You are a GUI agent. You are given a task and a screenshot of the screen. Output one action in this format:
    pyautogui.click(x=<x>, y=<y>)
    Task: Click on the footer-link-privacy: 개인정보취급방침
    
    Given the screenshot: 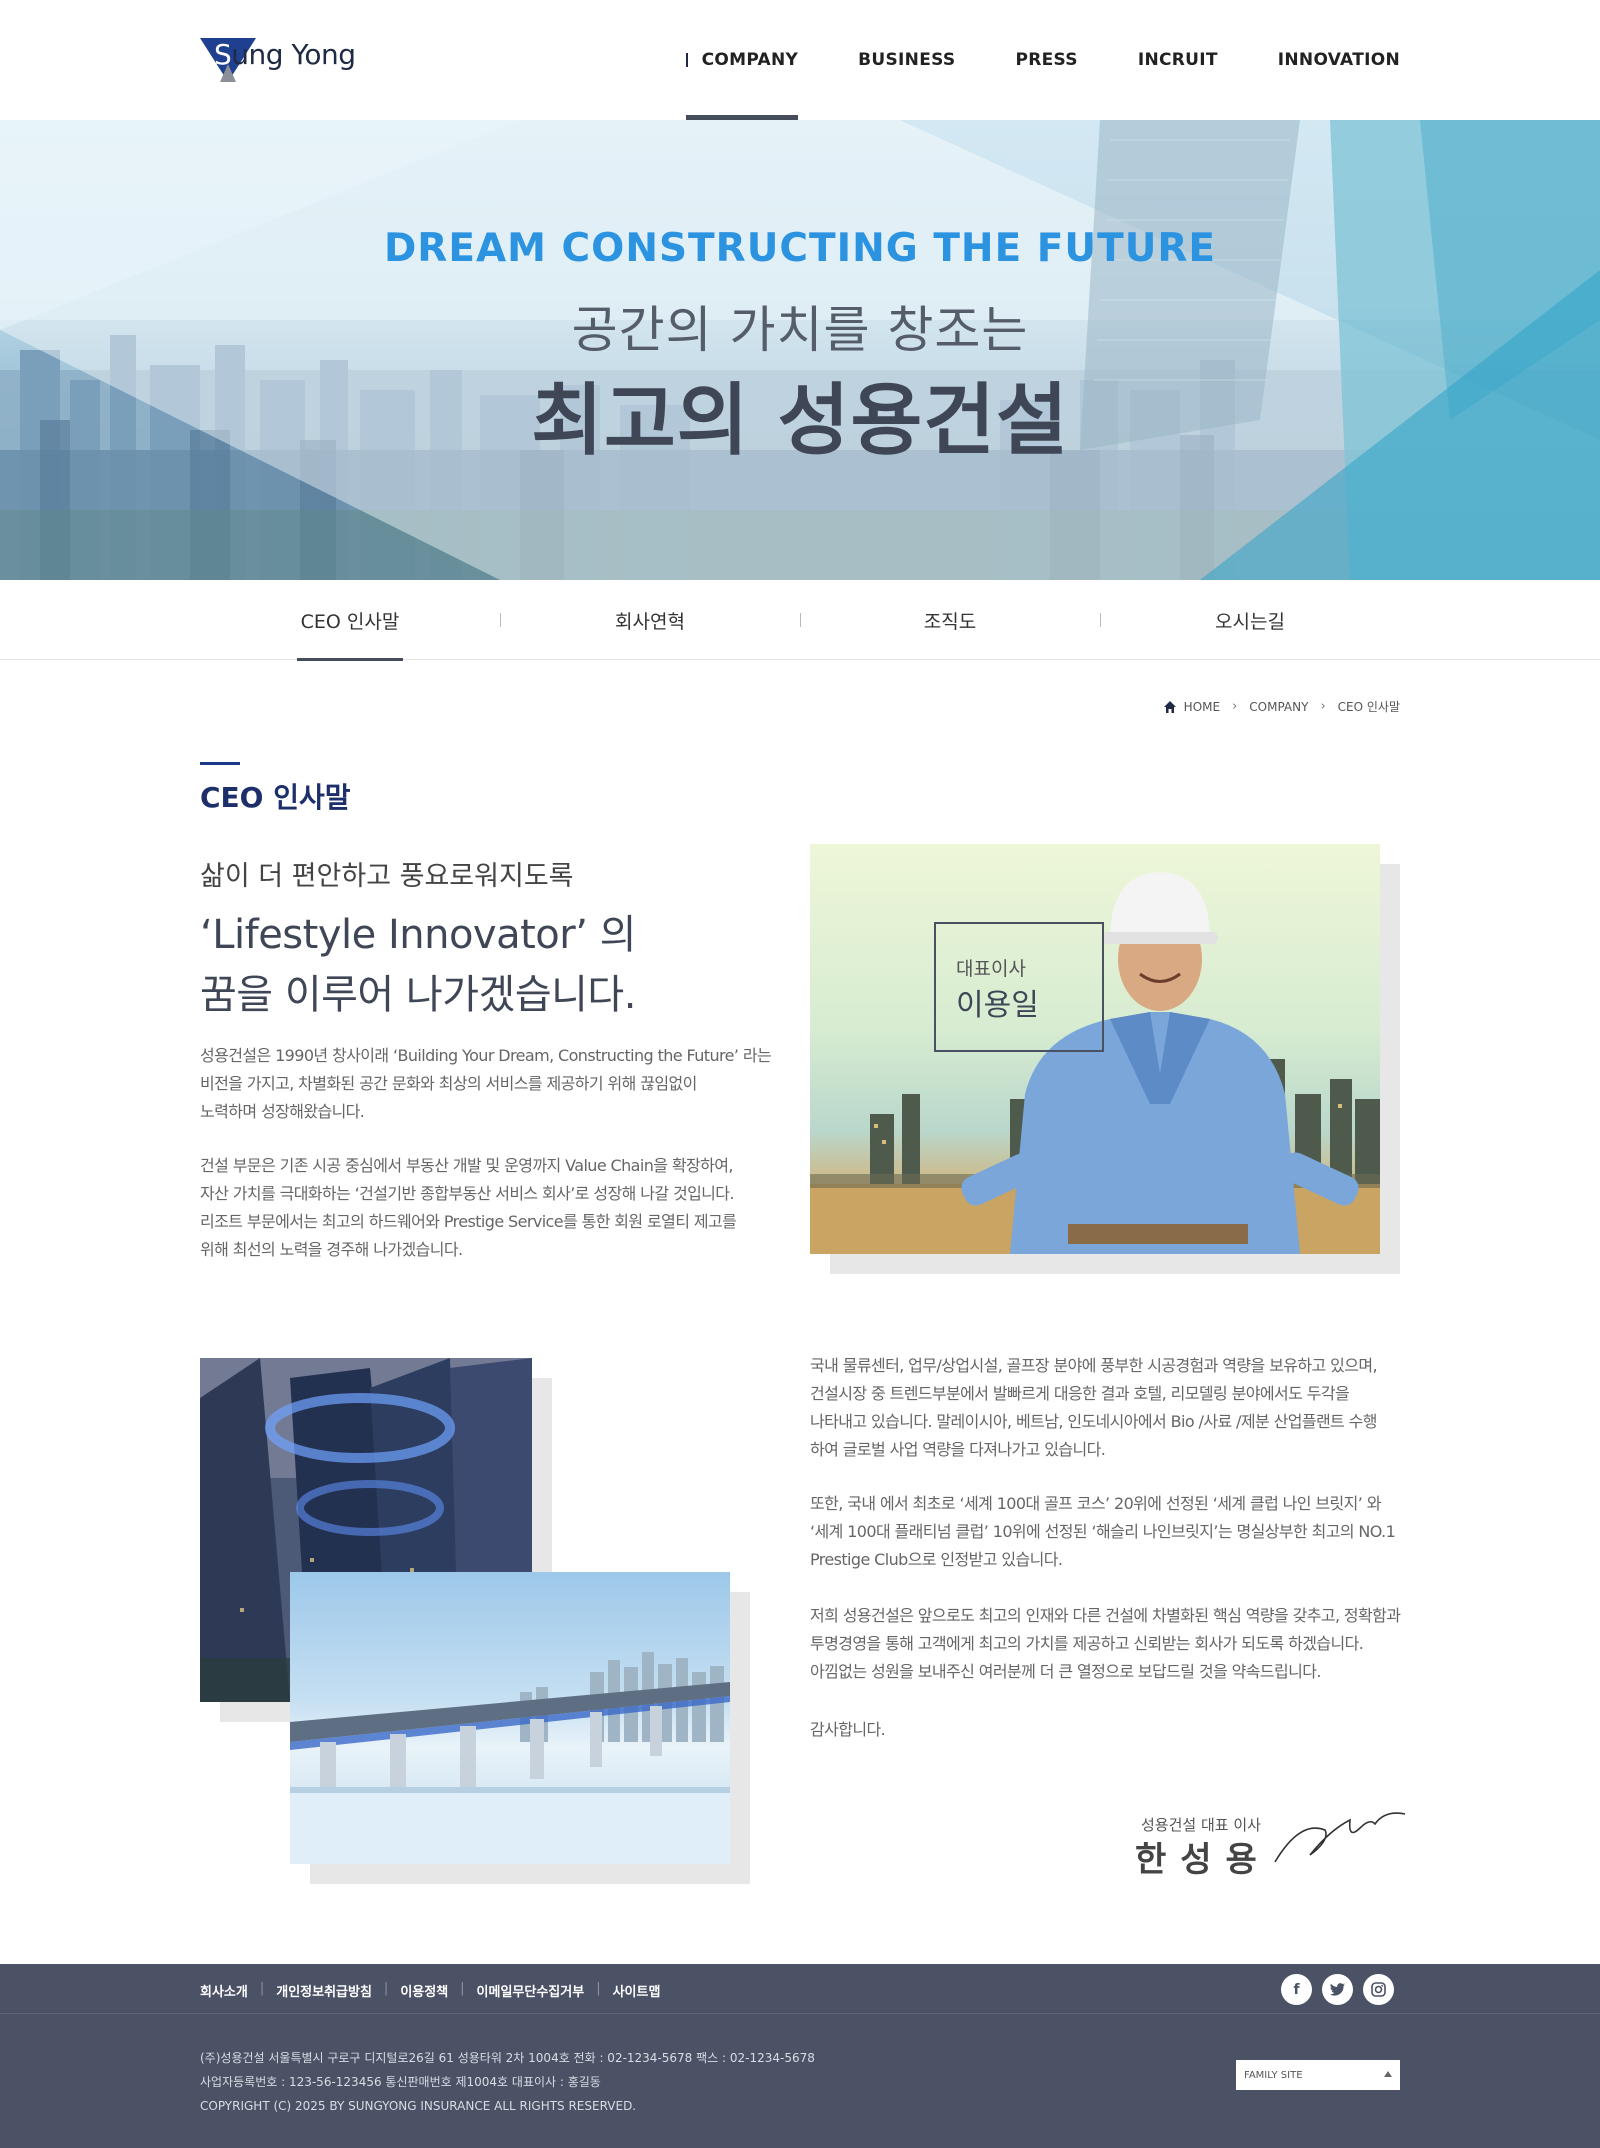 What is the action you would take?
    pyautogui.click(x=324, y=1990)
    